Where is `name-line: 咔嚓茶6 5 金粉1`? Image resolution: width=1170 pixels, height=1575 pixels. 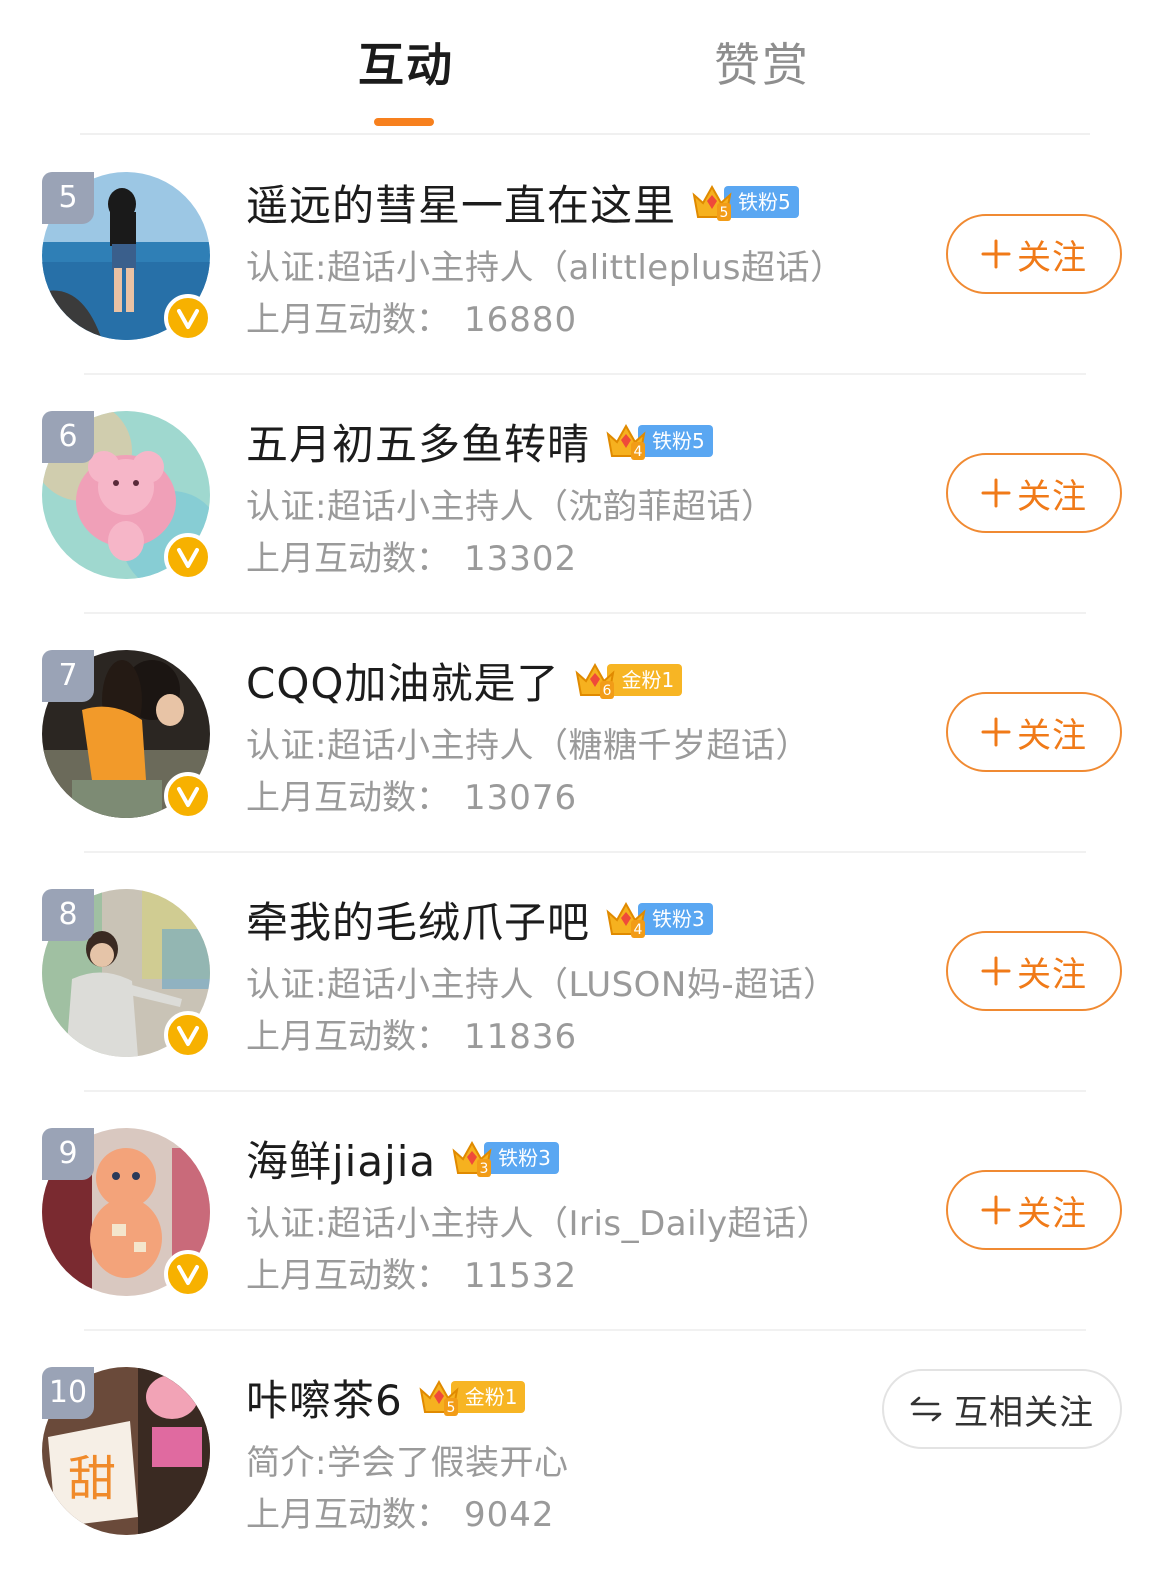
name-line: 咔嚓茶6 5 金粉1 is located at coordinates (386, 1397).